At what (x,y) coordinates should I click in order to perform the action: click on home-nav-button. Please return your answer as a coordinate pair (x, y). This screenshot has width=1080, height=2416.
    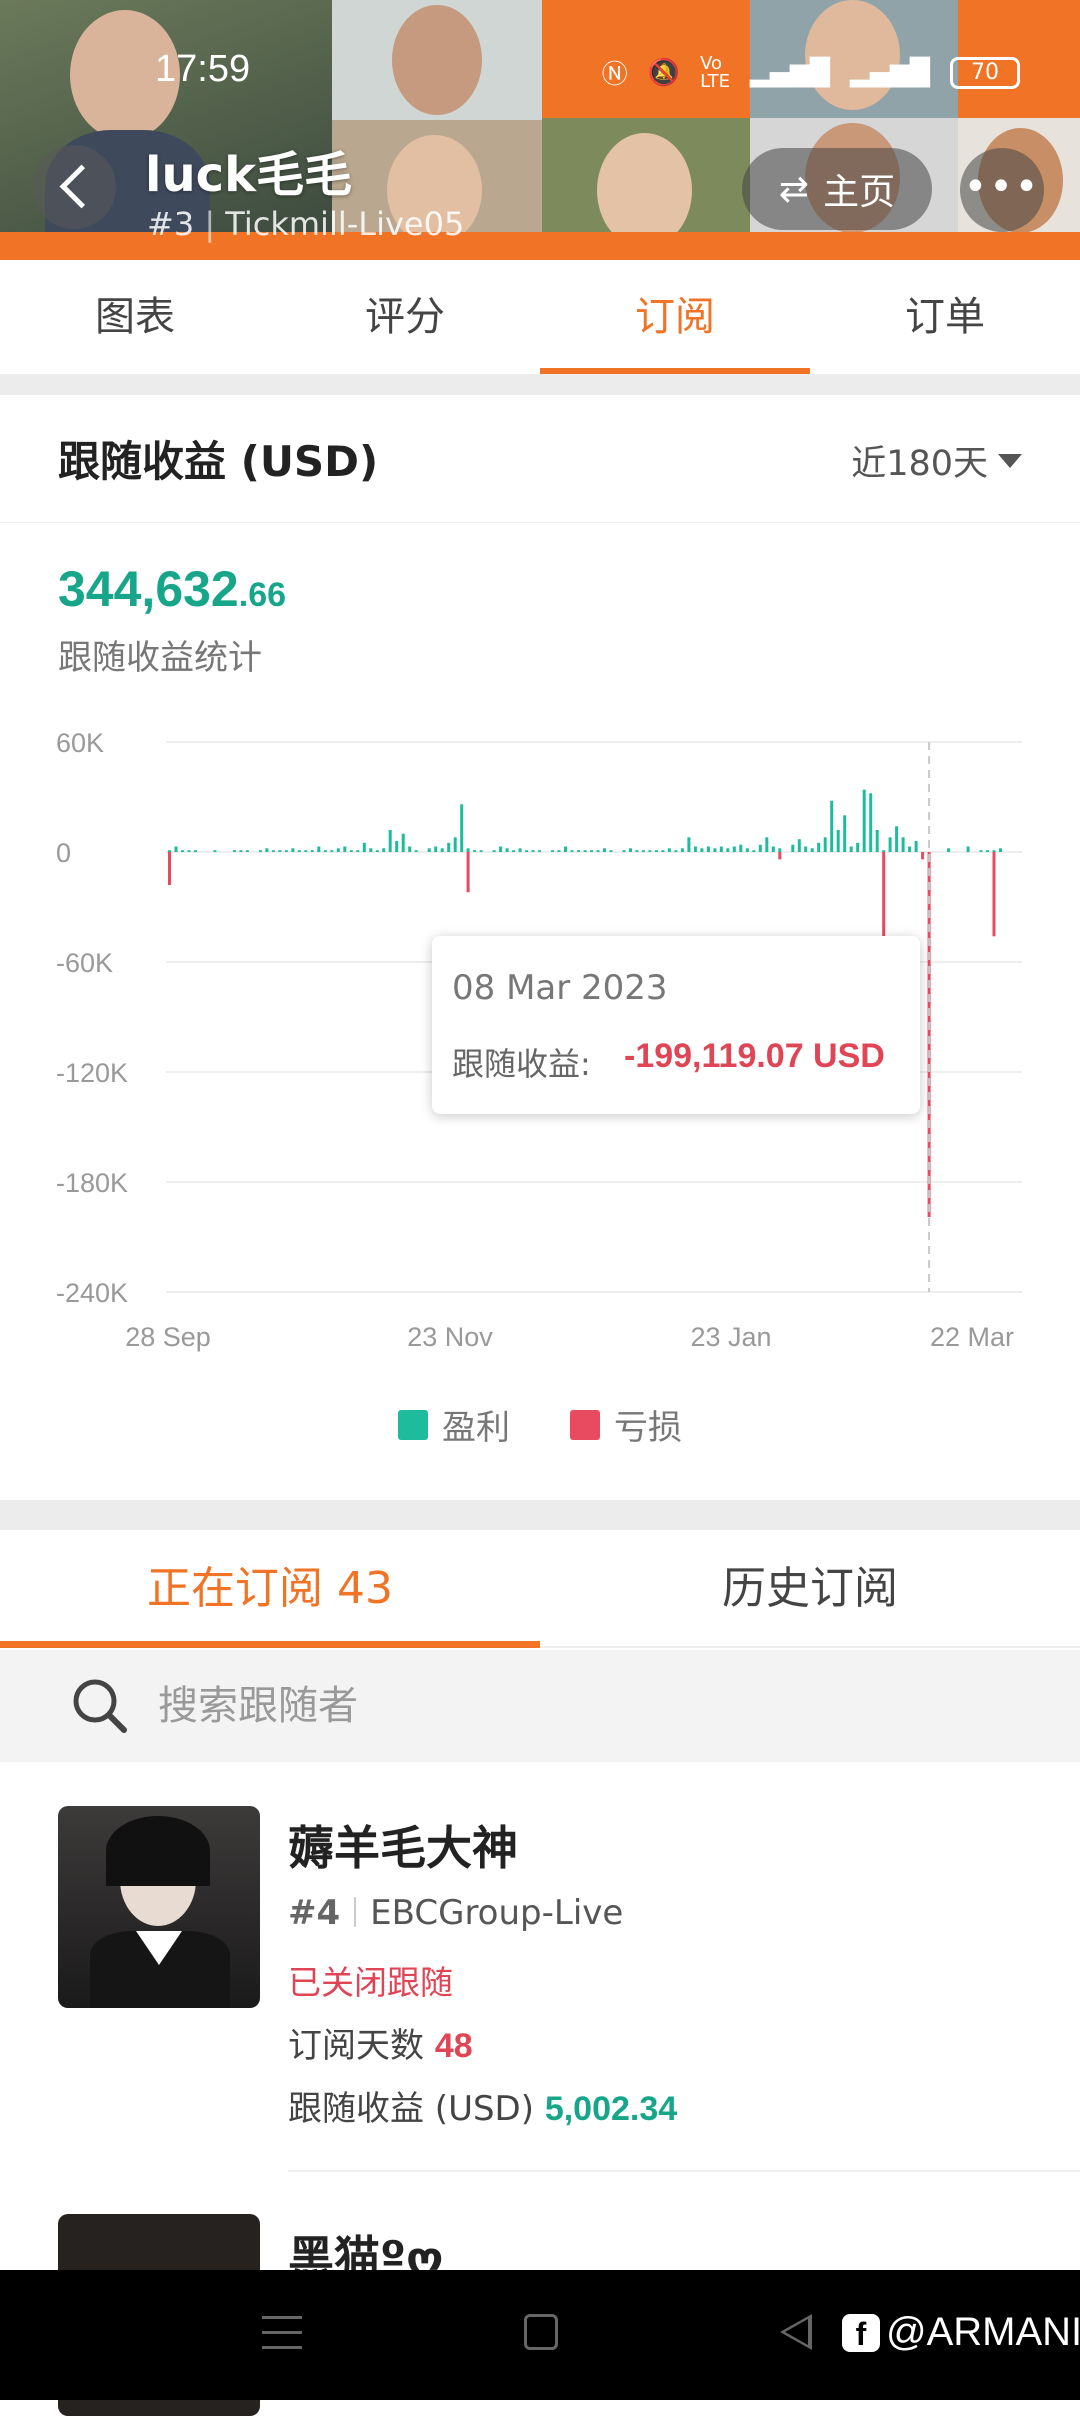
    Looking at the image, I should click on (541, 2332).